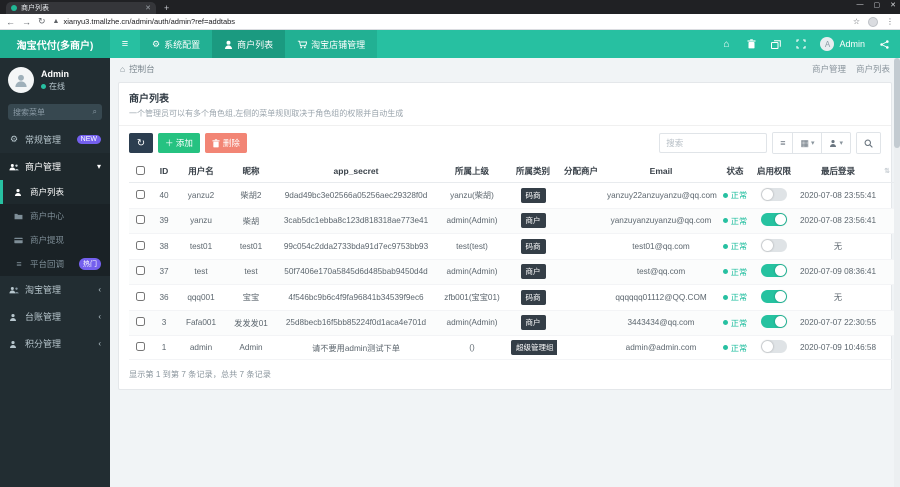 This screenshot has height=487, width=900. Describe the element at coordinates (55, 216) in the screenshot. I see `sidebar-item-merchant-center: 商户中心` at that location.